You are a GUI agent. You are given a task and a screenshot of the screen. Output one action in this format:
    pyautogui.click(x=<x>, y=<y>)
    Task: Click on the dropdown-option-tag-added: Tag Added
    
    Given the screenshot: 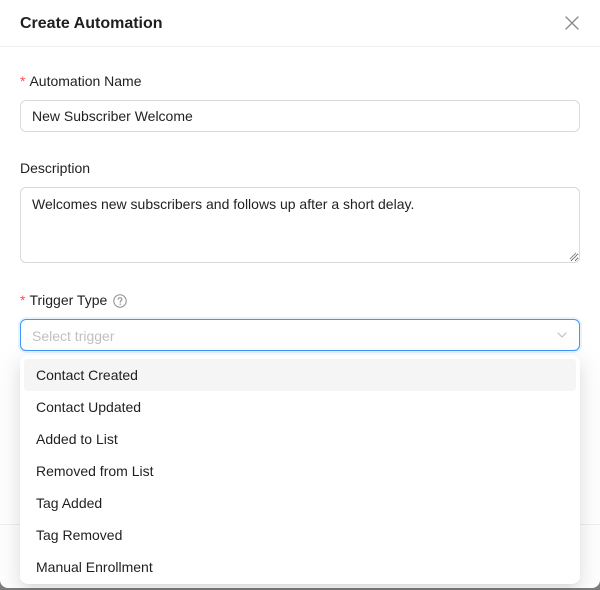 What is the action you would take?
    pyautogui.click(x=300, y=503)
    